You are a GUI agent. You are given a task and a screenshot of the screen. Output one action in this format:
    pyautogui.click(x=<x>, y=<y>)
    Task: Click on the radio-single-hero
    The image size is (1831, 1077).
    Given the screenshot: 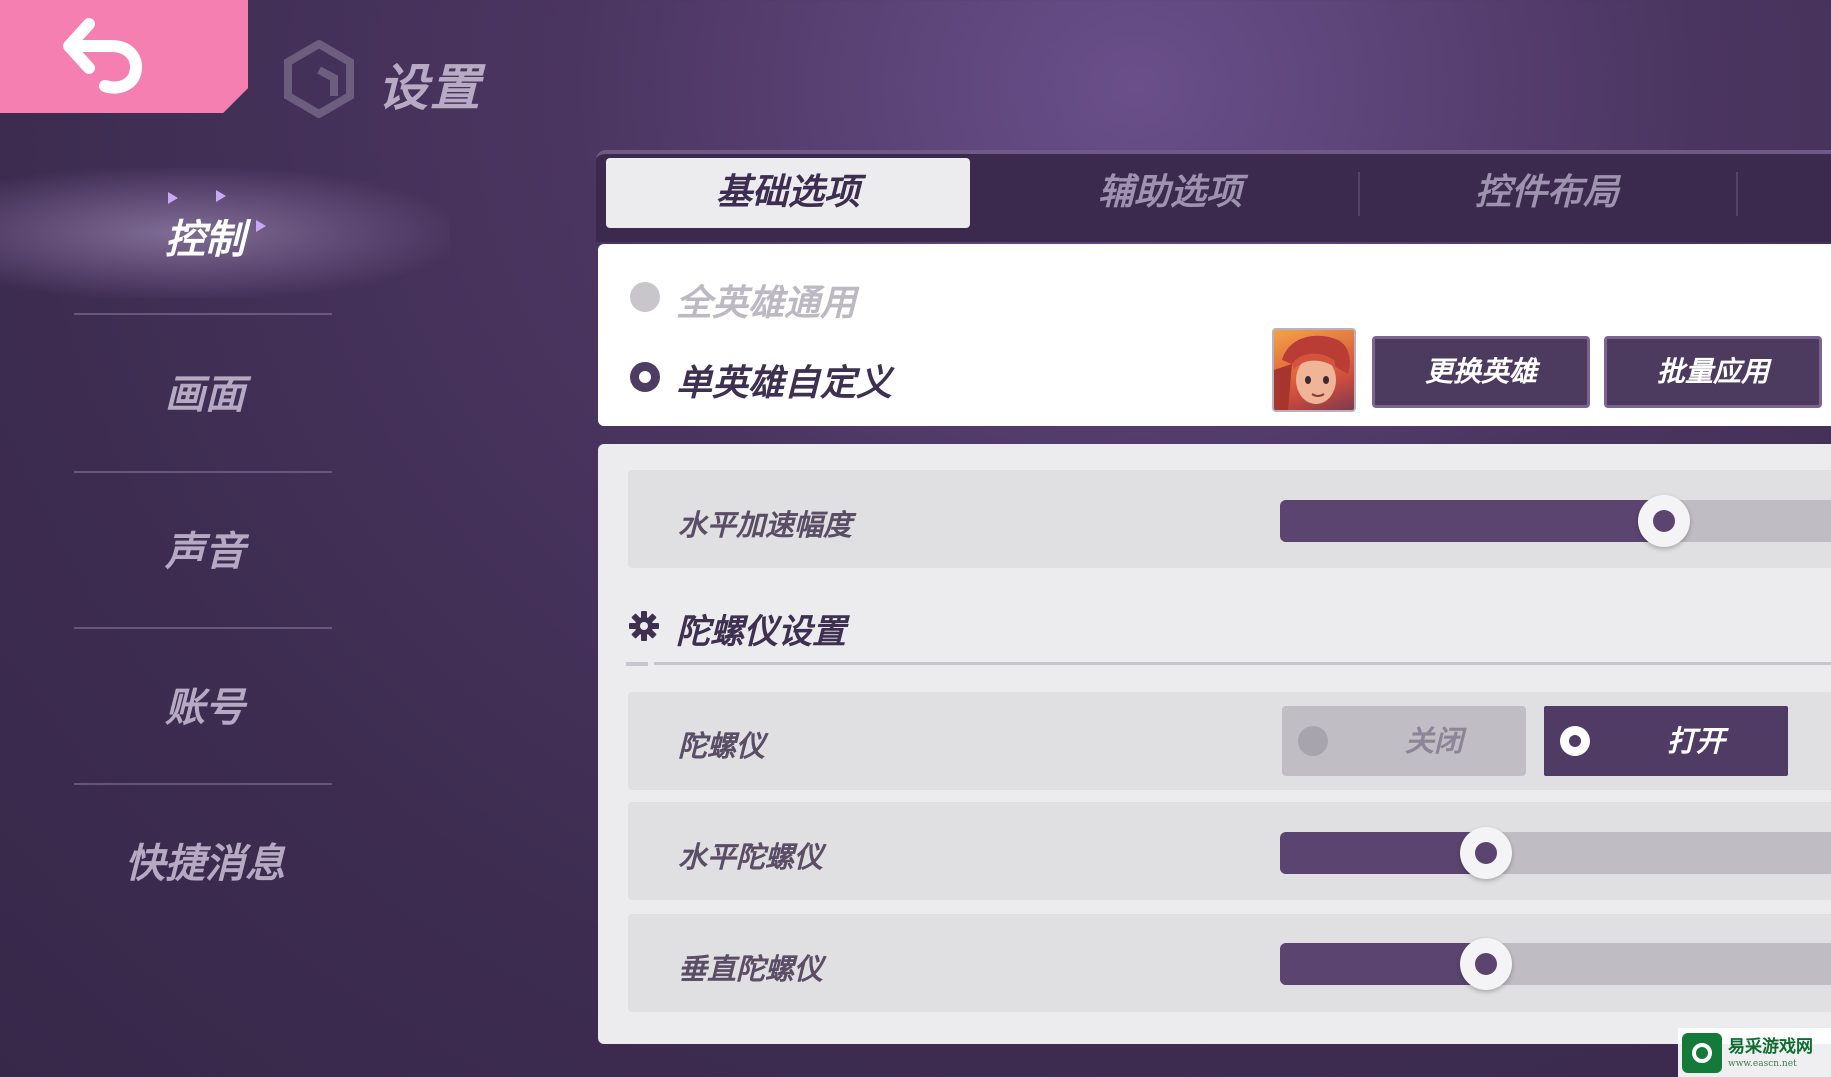 What is the action you would take?
    pyautogui.click(x=645, y=377)
    